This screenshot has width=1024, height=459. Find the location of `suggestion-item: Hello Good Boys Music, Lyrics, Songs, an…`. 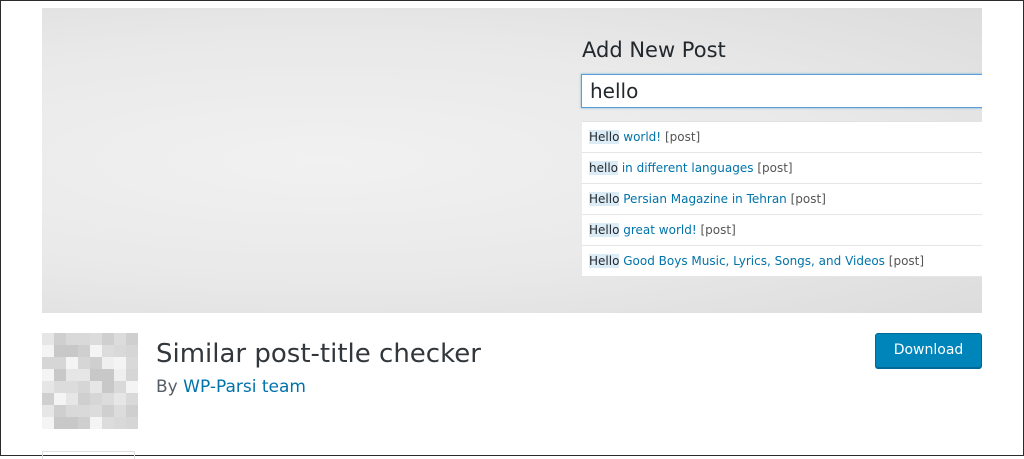

suggestion-item: Hello Good Boys Music, Lyrics, Songs, an… is located at coordinates (782, 261).